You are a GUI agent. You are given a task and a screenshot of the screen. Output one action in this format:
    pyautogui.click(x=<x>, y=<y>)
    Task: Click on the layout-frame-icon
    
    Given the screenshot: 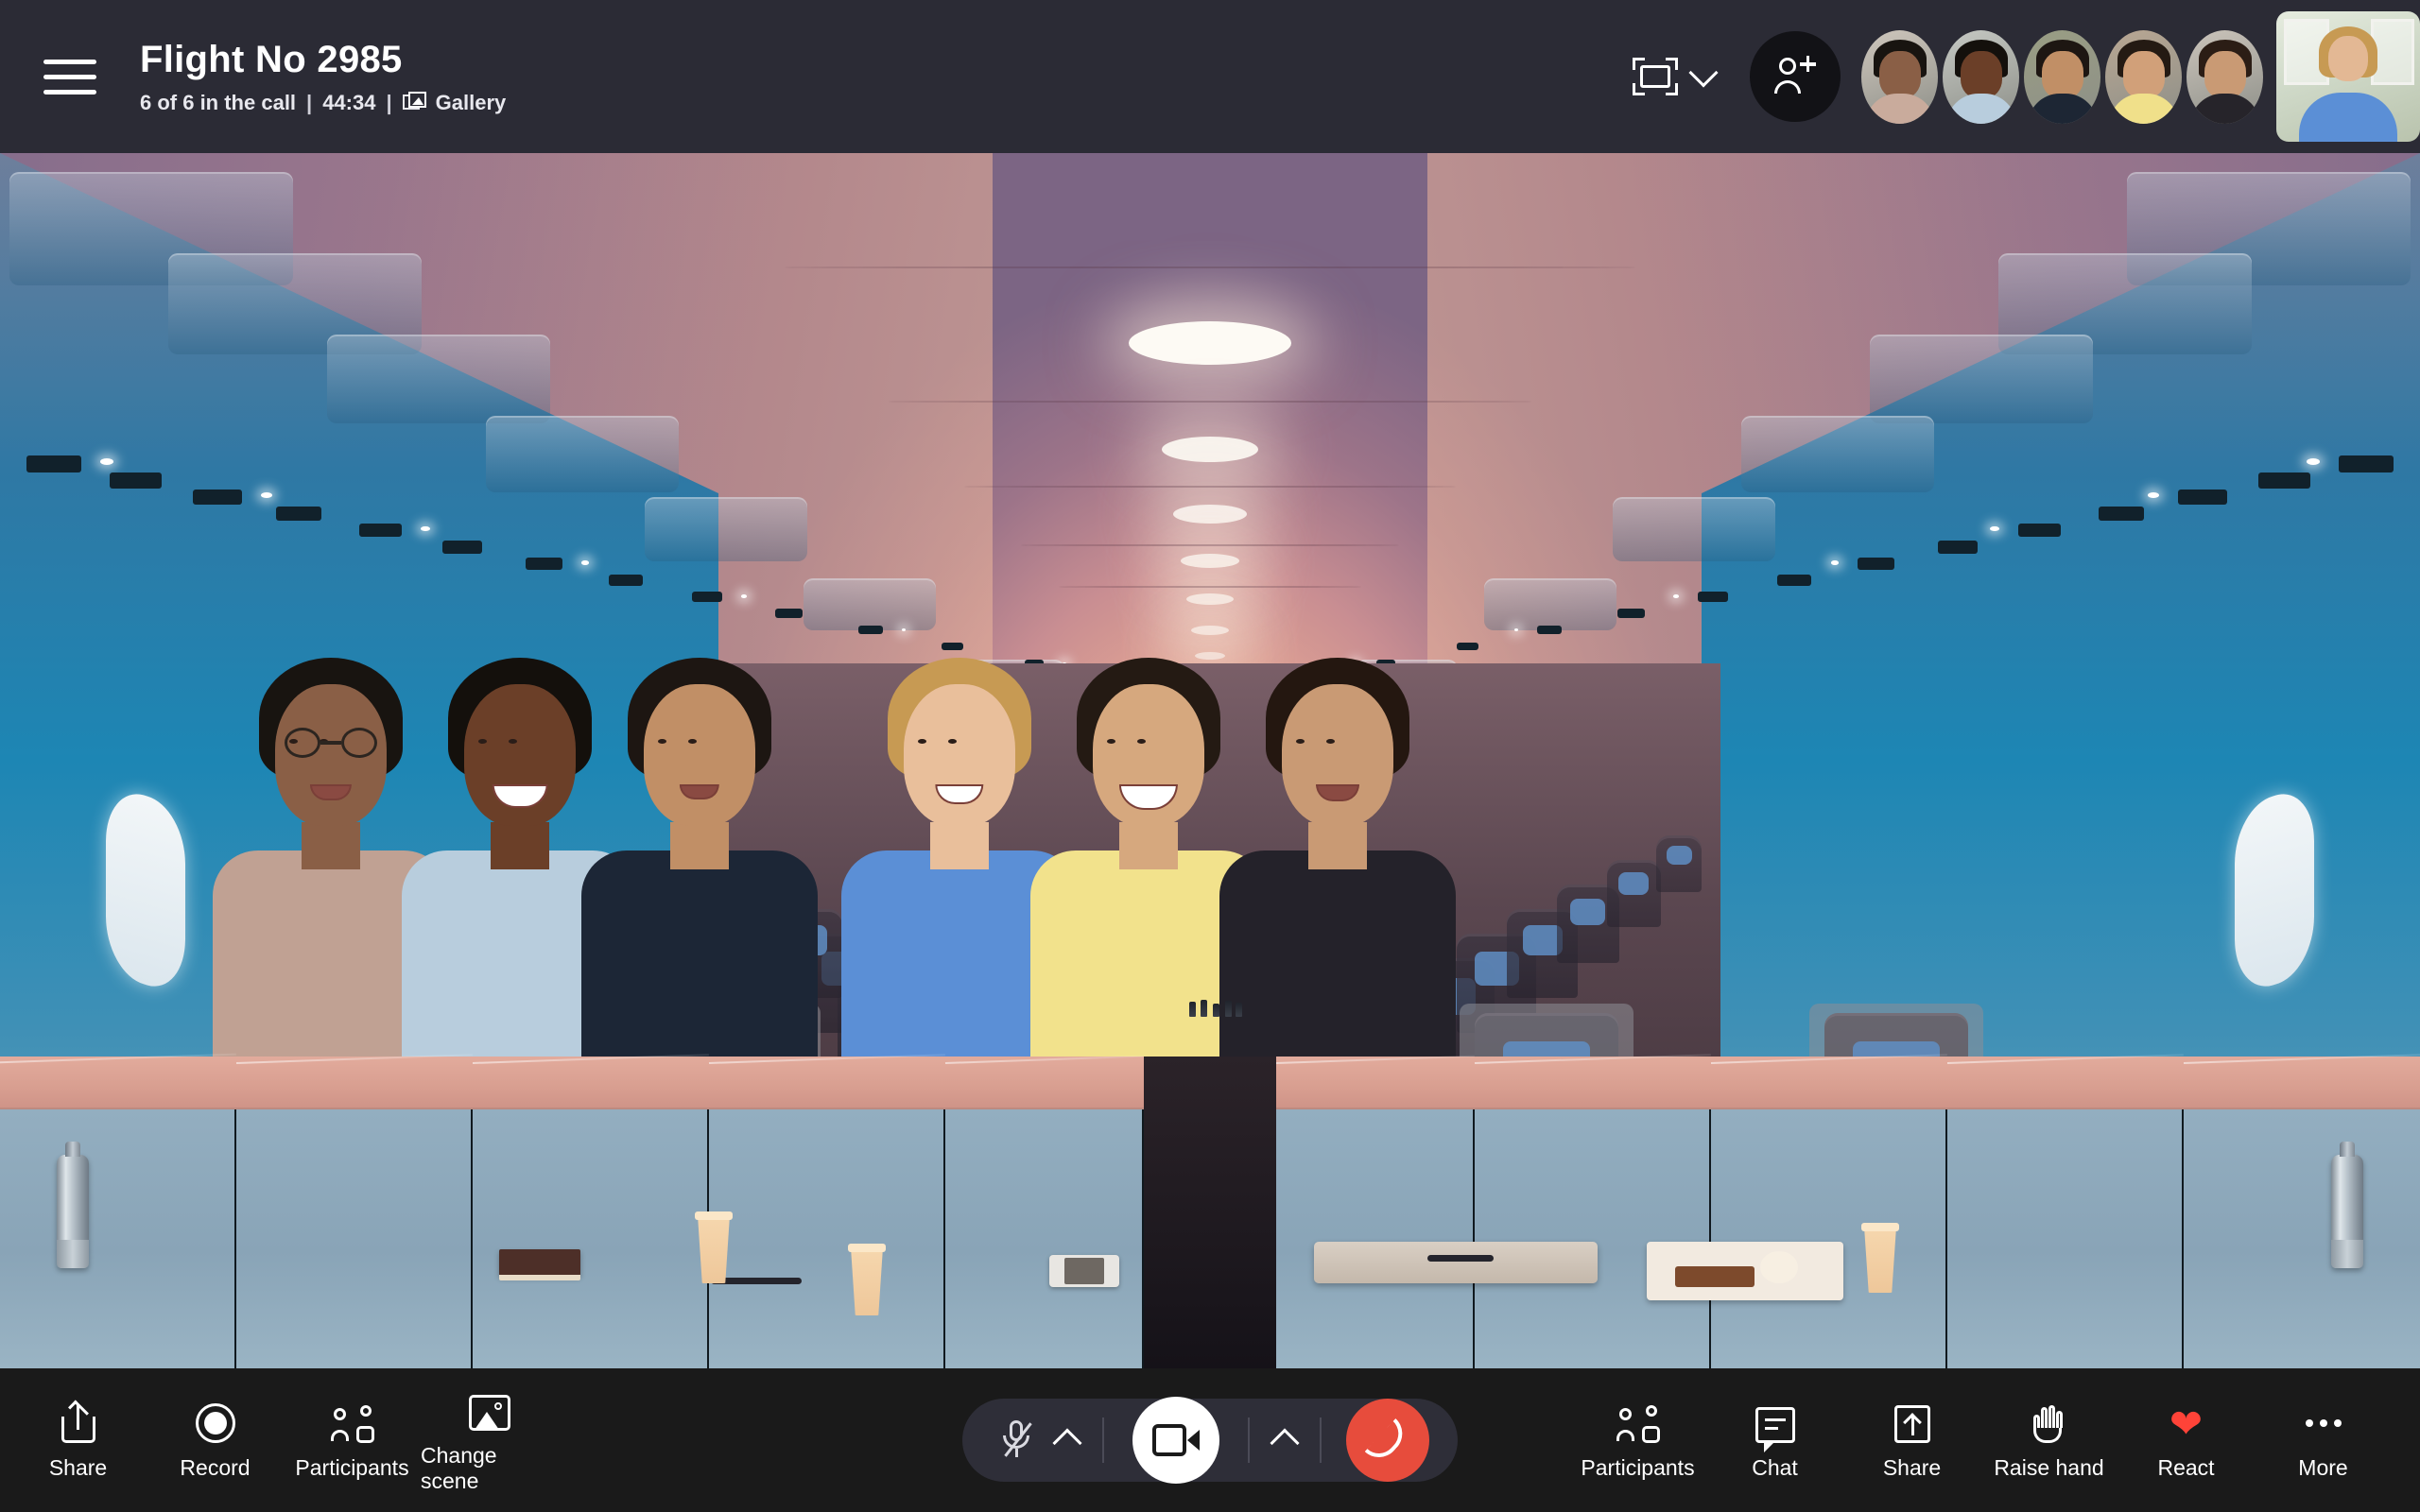 What is the action you would take?
    pyautogui.click(x=1655, y=76)
    